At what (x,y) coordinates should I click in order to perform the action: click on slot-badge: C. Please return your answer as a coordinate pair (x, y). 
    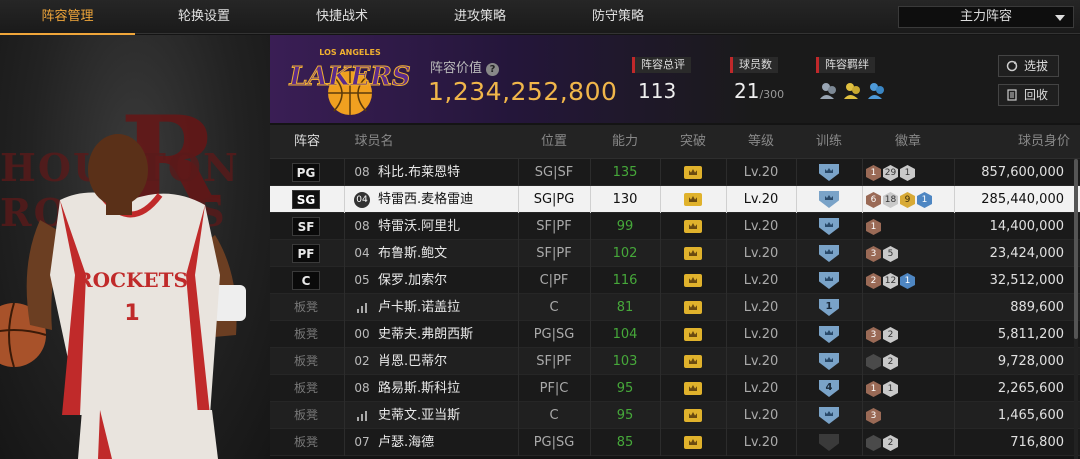
    Looking at the image, I should click on (306, 280).